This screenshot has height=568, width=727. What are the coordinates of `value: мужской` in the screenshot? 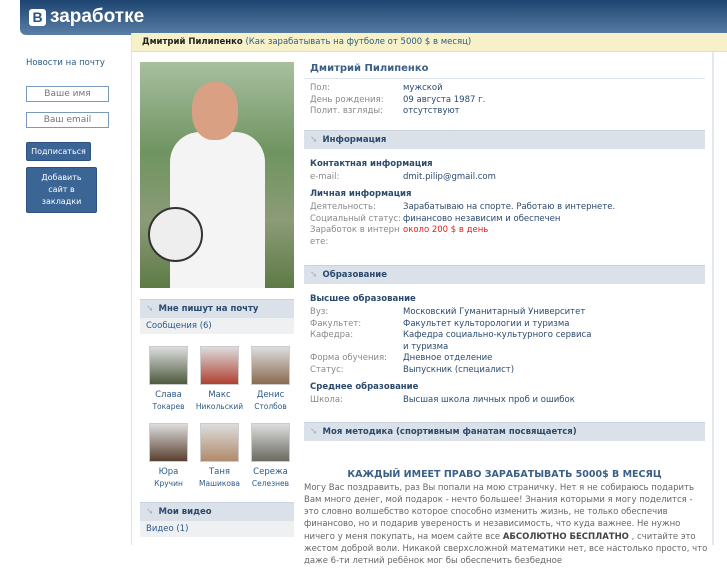 It's located at (423, 88).